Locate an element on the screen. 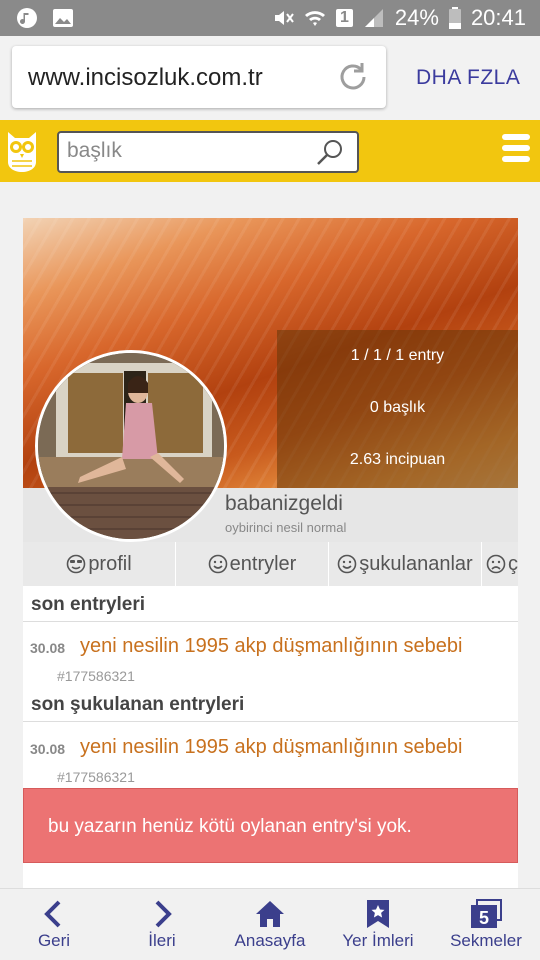  user-rank: oybirinci nesil normal is located at coordinates (286, 527).